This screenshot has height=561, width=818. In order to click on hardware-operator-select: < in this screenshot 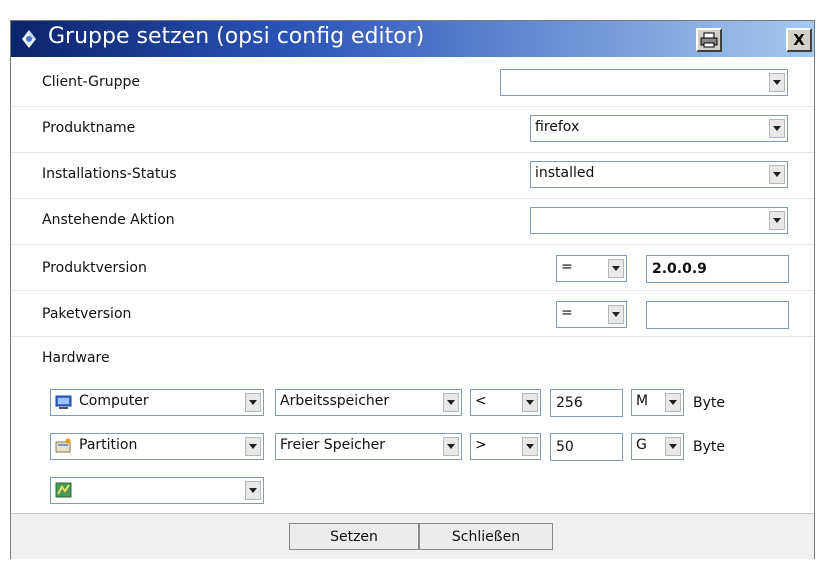, I will do `click(505, 402)`.